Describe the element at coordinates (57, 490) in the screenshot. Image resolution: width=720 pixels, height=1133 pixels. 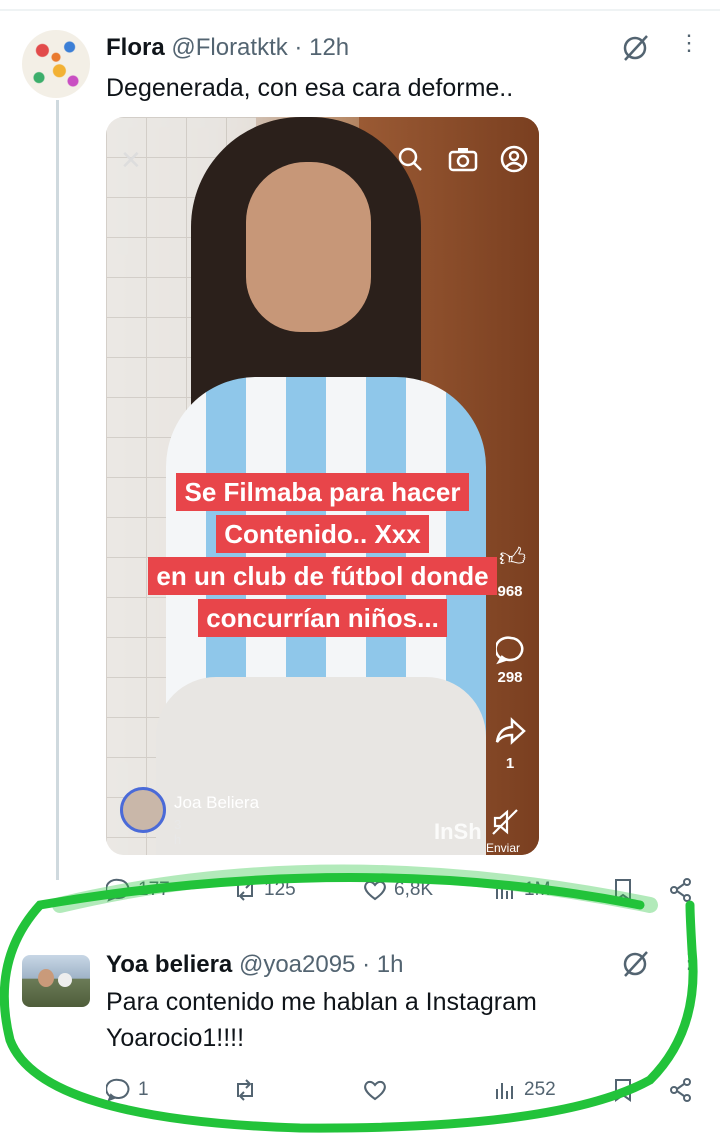
I see `thread-connector-line` at that location.